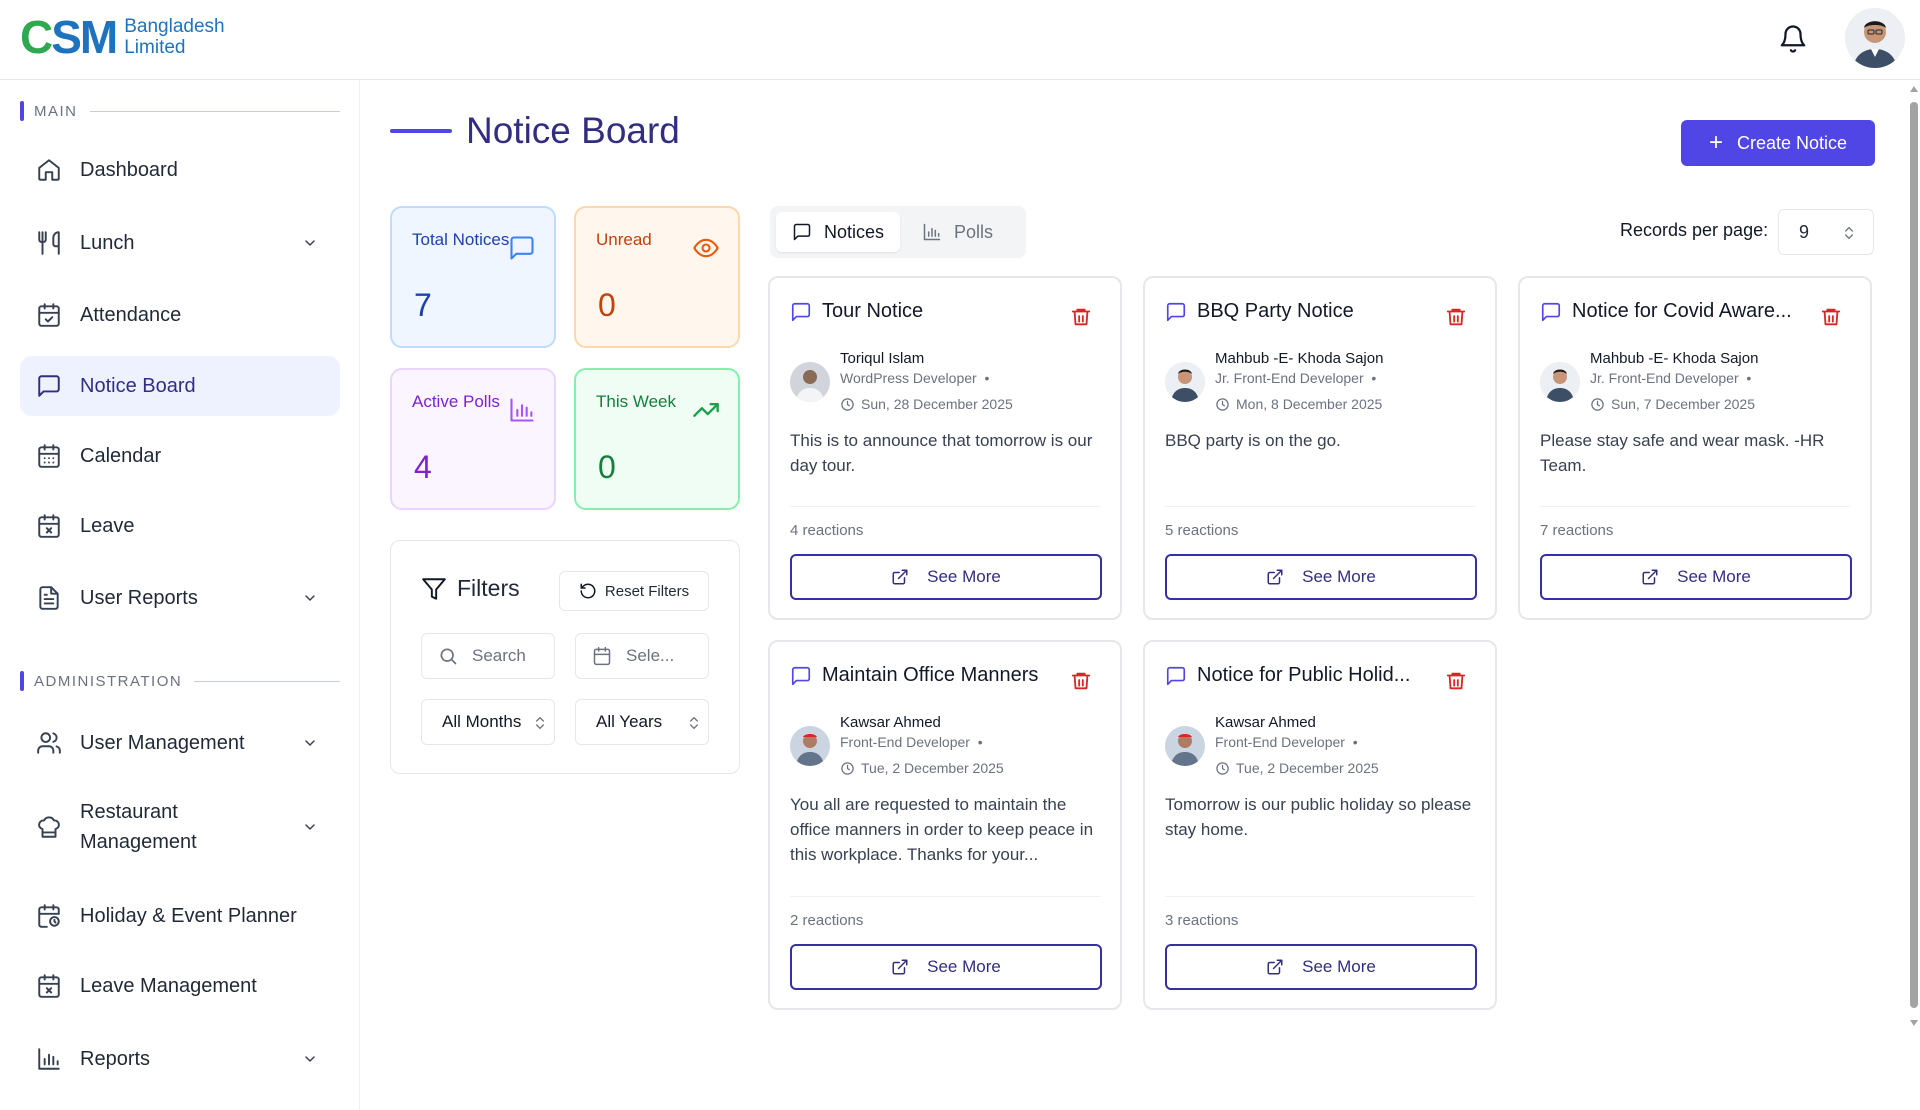  I want to click on sidebar-item-user-reports: User Reports, so click(180, 598).